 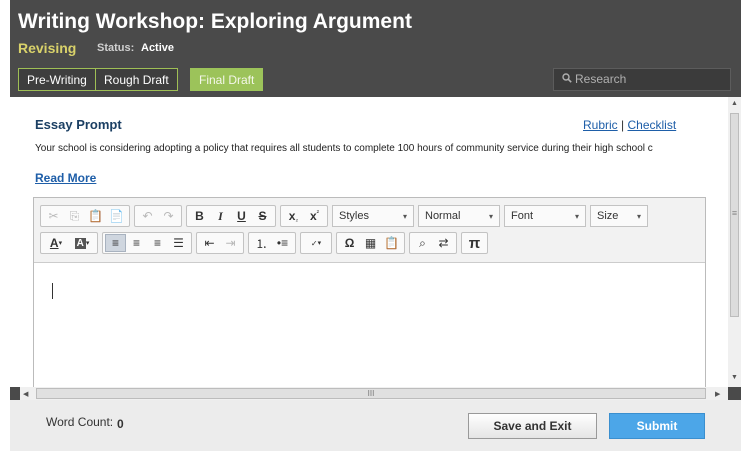 What do you see at coordinates (136, 79) in the screenshot?
I see `tab-rough-draft: Rough Draft` at bounding box center [136, 79].